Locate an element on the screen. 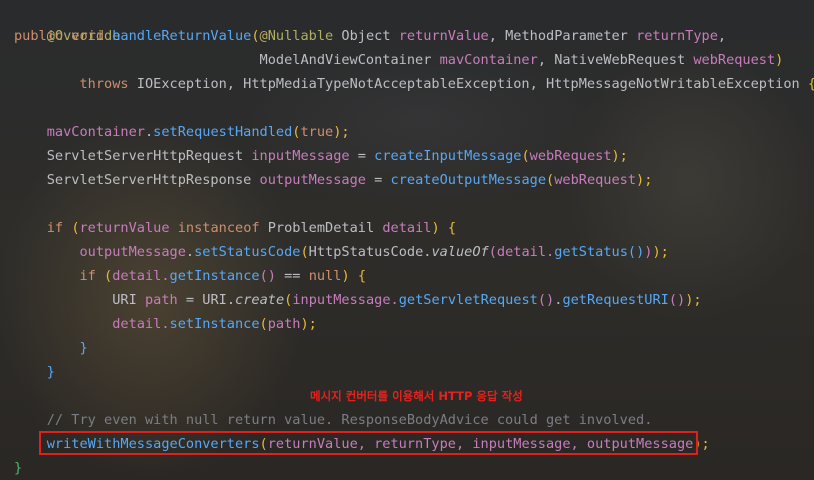  call-setInstance: setInstance is located at coordinates (214, 324).